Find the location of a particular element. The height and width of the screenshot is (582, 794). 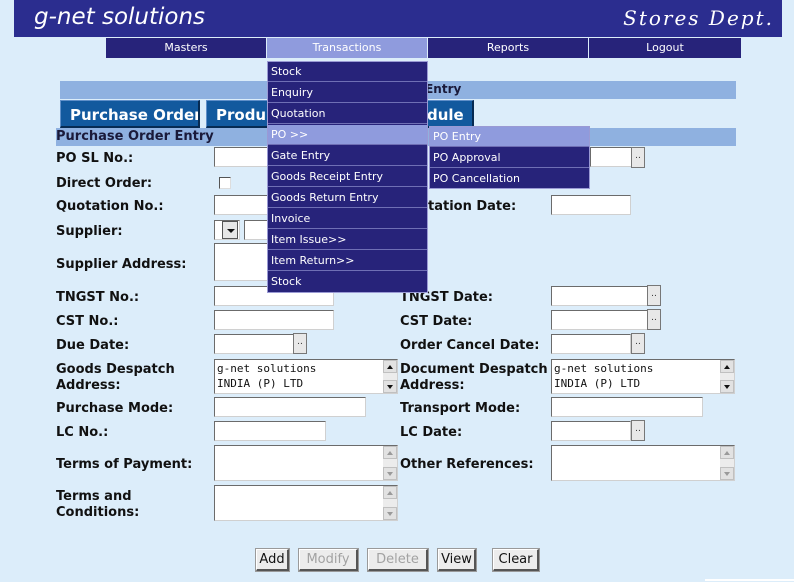

menu-reports: Reports is located at coordinates (508, 48).